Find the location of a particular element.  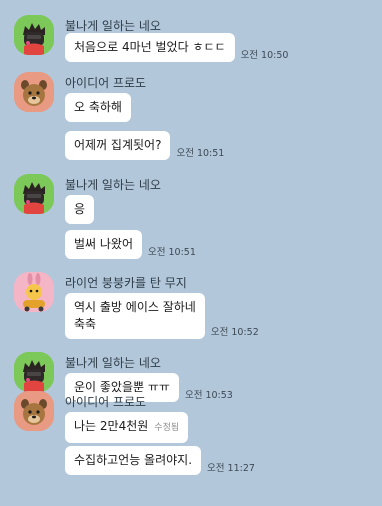

muzi-icon is located at coordinates (34, 292).